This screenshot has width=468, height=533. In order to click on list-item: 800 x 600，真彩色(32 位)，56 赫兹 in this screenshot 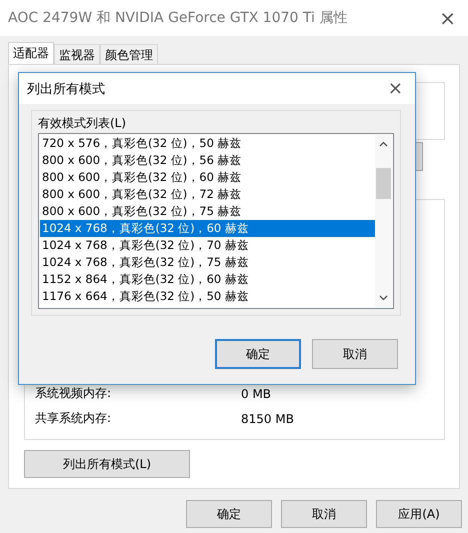, I will do `click(207, 160)`.